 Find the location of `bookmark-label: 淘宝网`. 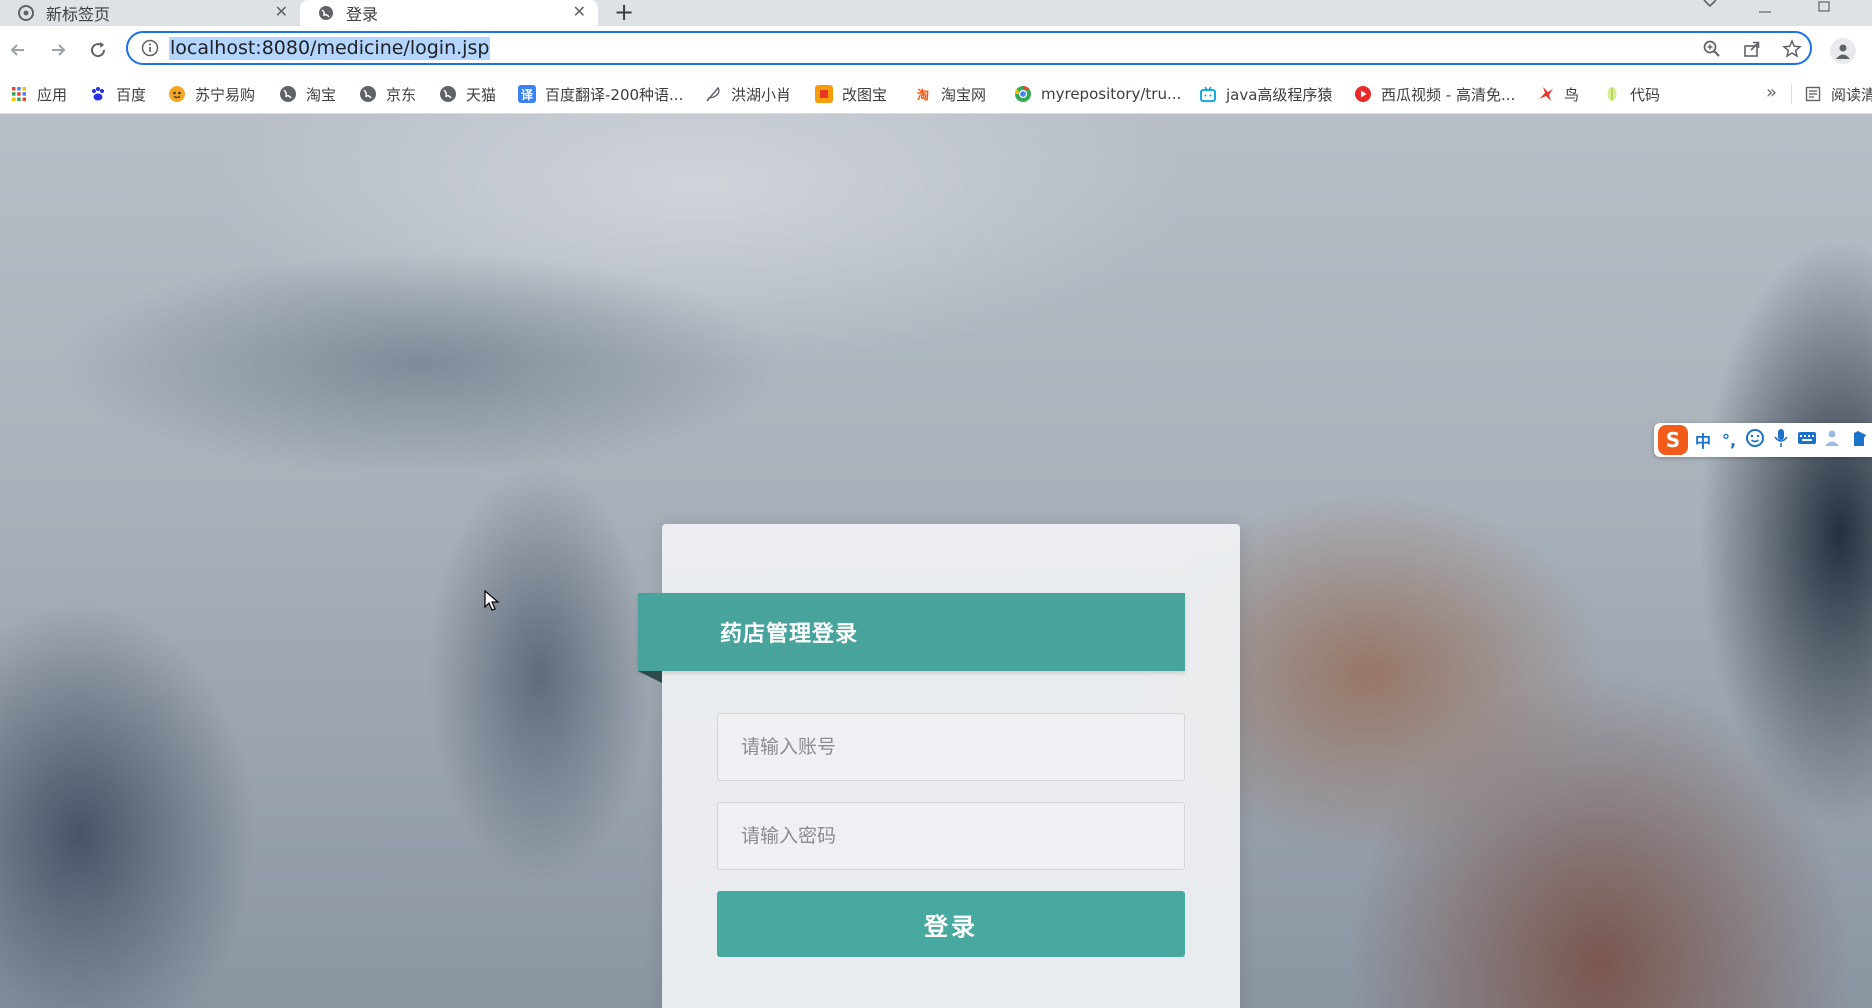

bookmark-label: 淘宝网 is located at coordinates (964, 94).